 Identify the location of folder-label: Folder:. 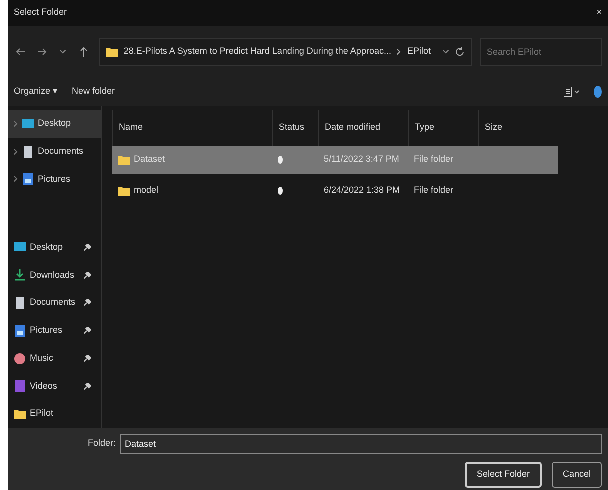
(102, 443).